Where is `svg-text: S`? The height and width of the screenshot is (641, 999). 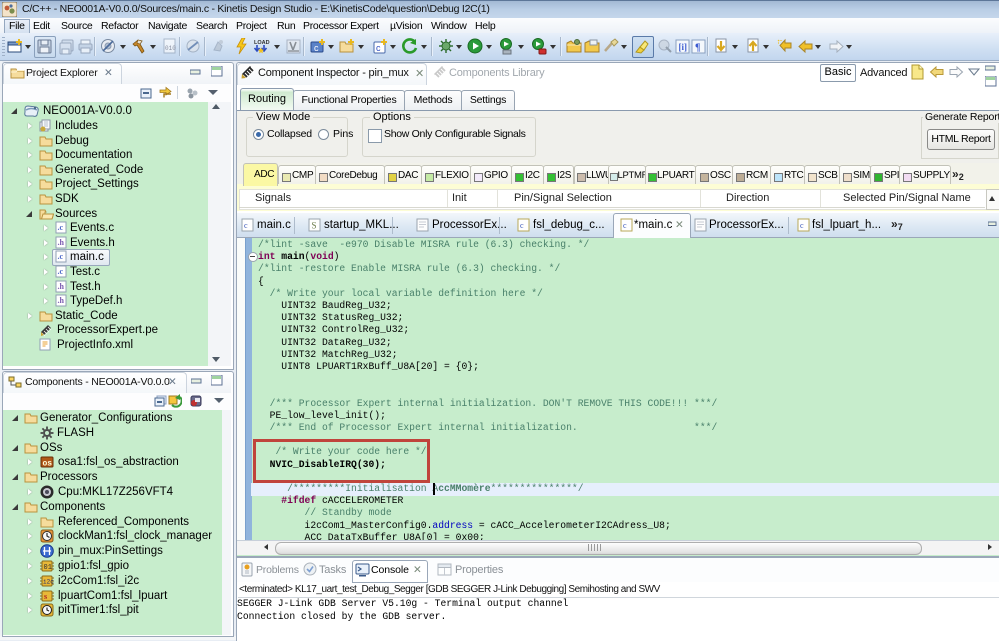 svg-text: S is located at coordinates (314, 226).